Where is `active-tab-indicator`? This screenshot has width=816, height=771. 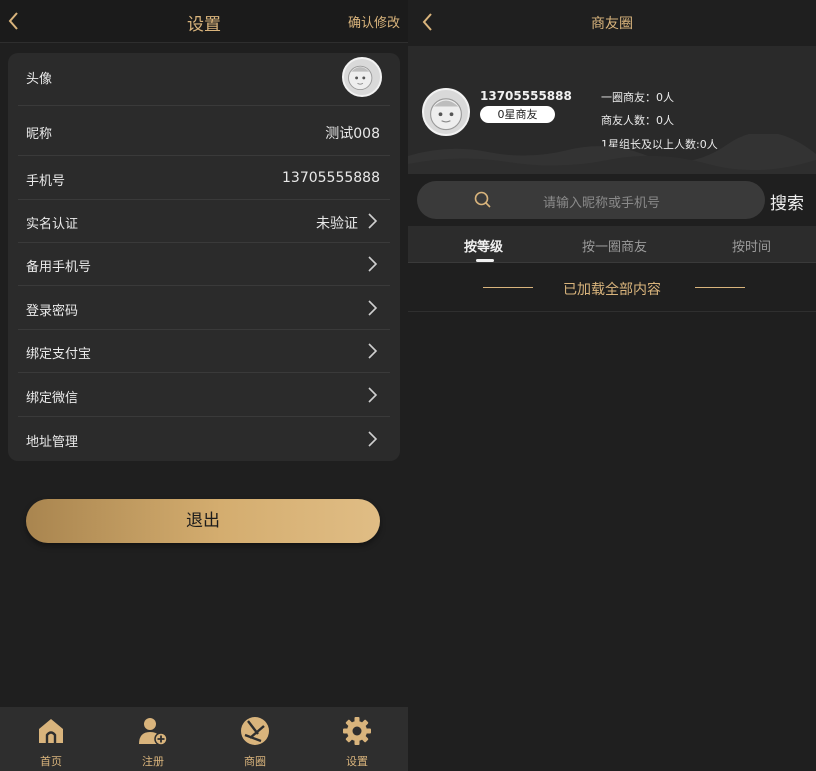 active-tab-indicator is located at coordinates (485, 260).